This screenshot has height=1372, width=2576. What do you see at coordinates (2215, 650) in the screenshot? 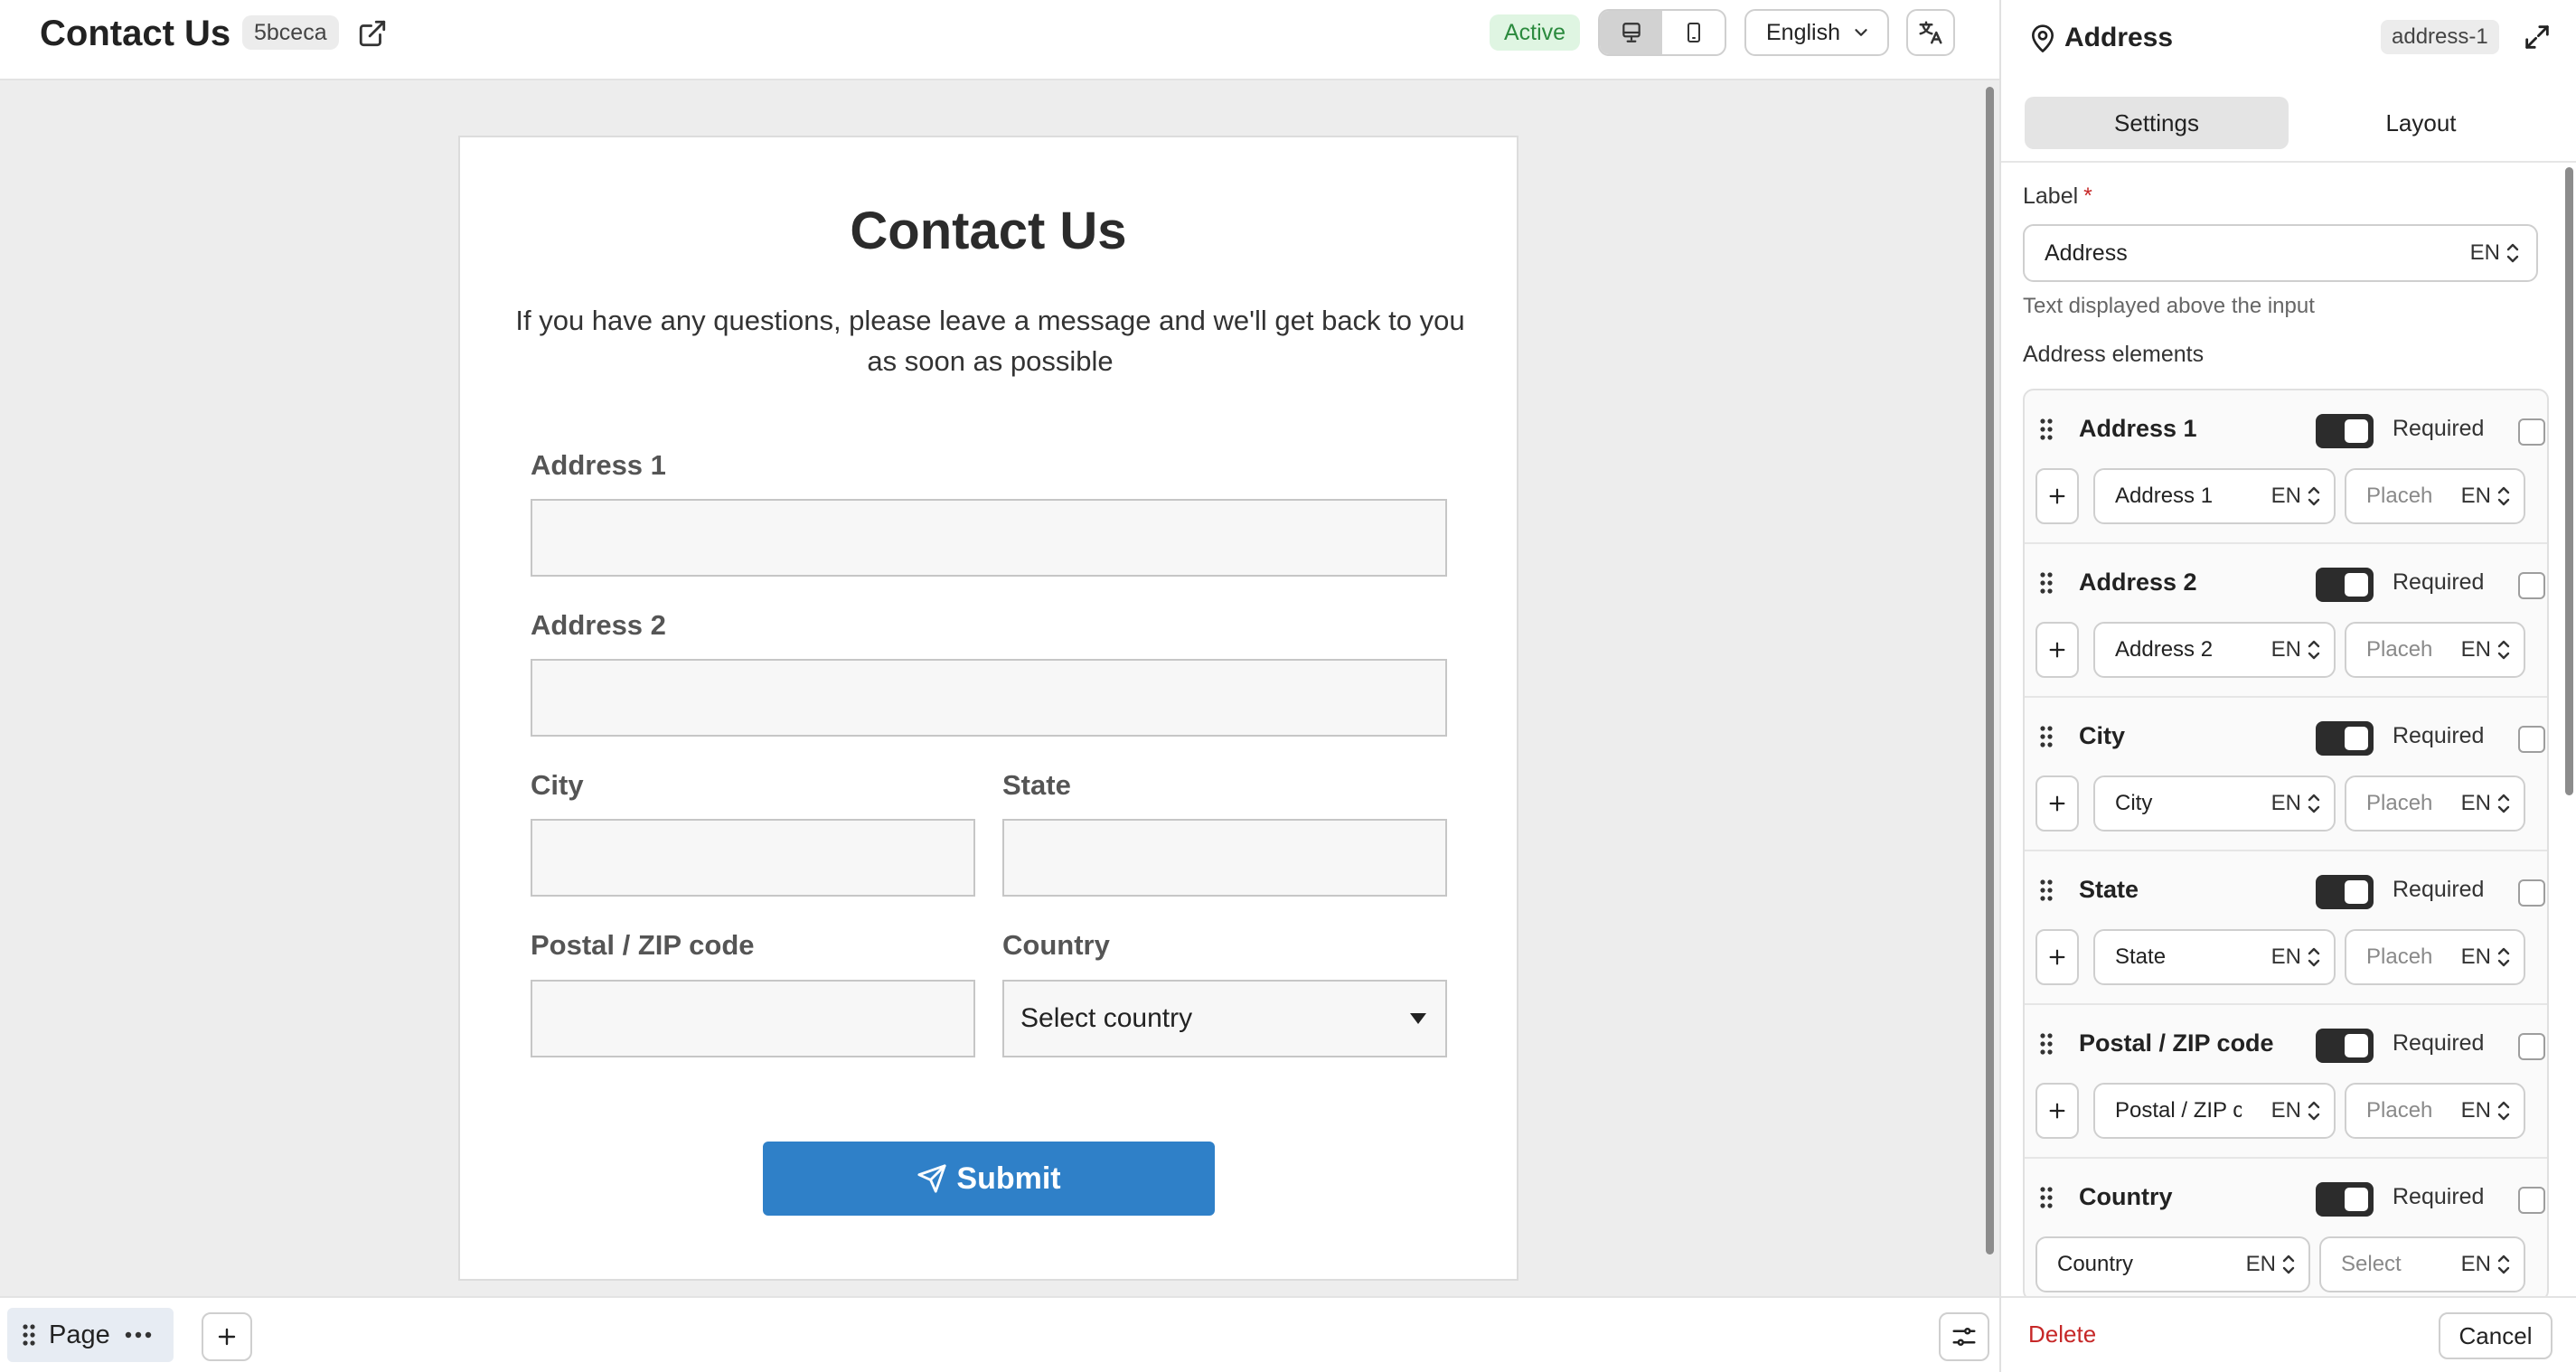
I see `element-label-input: Address 2 EN` at bounding box center [2215, 650].